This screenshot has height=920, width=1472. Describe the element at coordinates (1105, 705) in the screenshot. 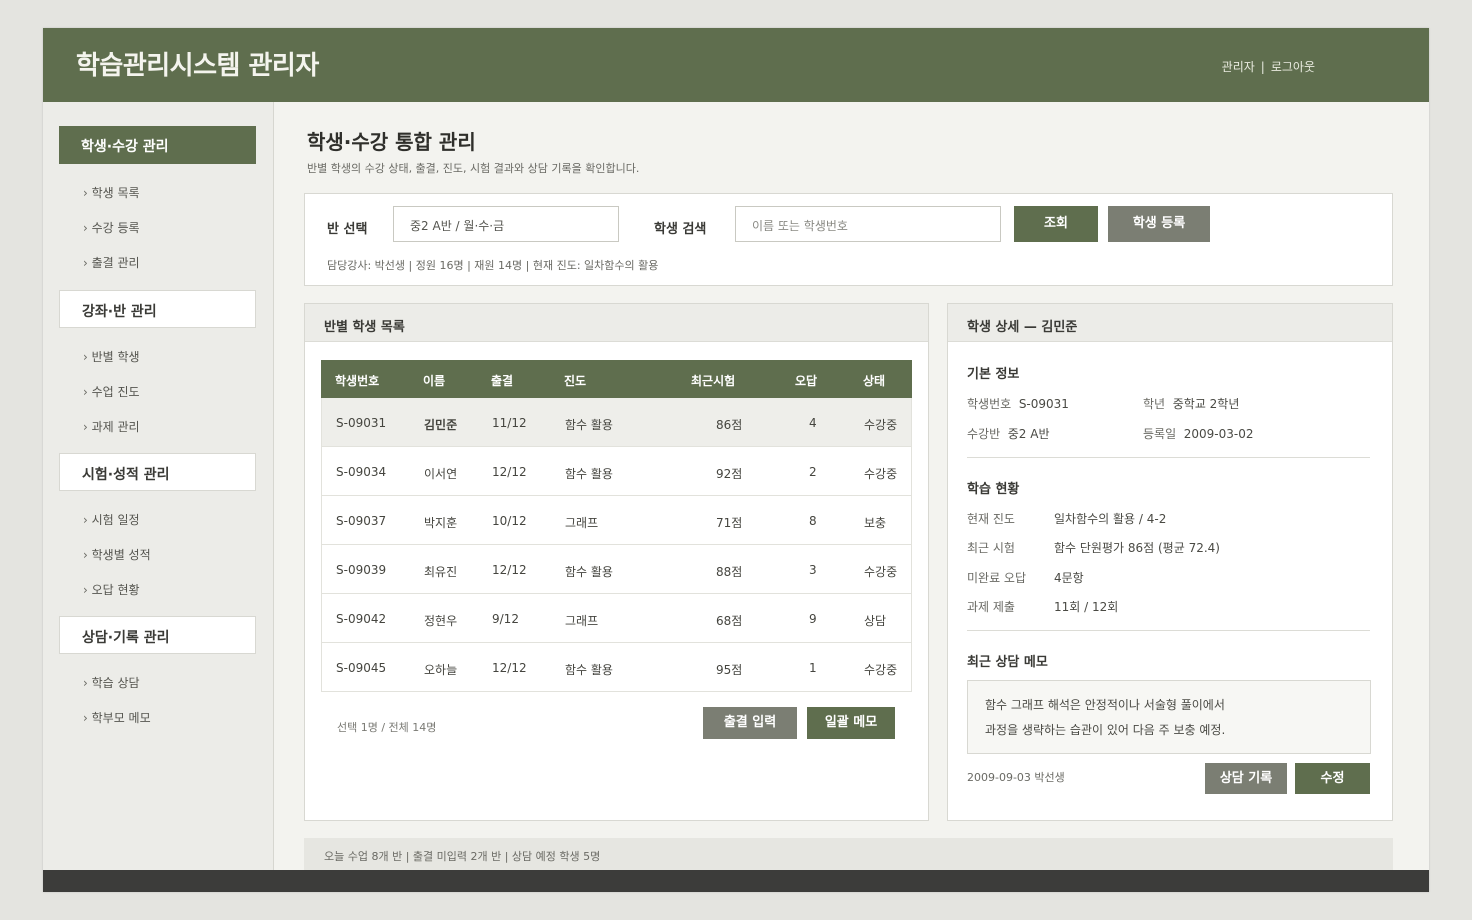

I see `memo-line-1: 함수 그래프 해석은 안정적이나 서술형 풀이에서` at that location.